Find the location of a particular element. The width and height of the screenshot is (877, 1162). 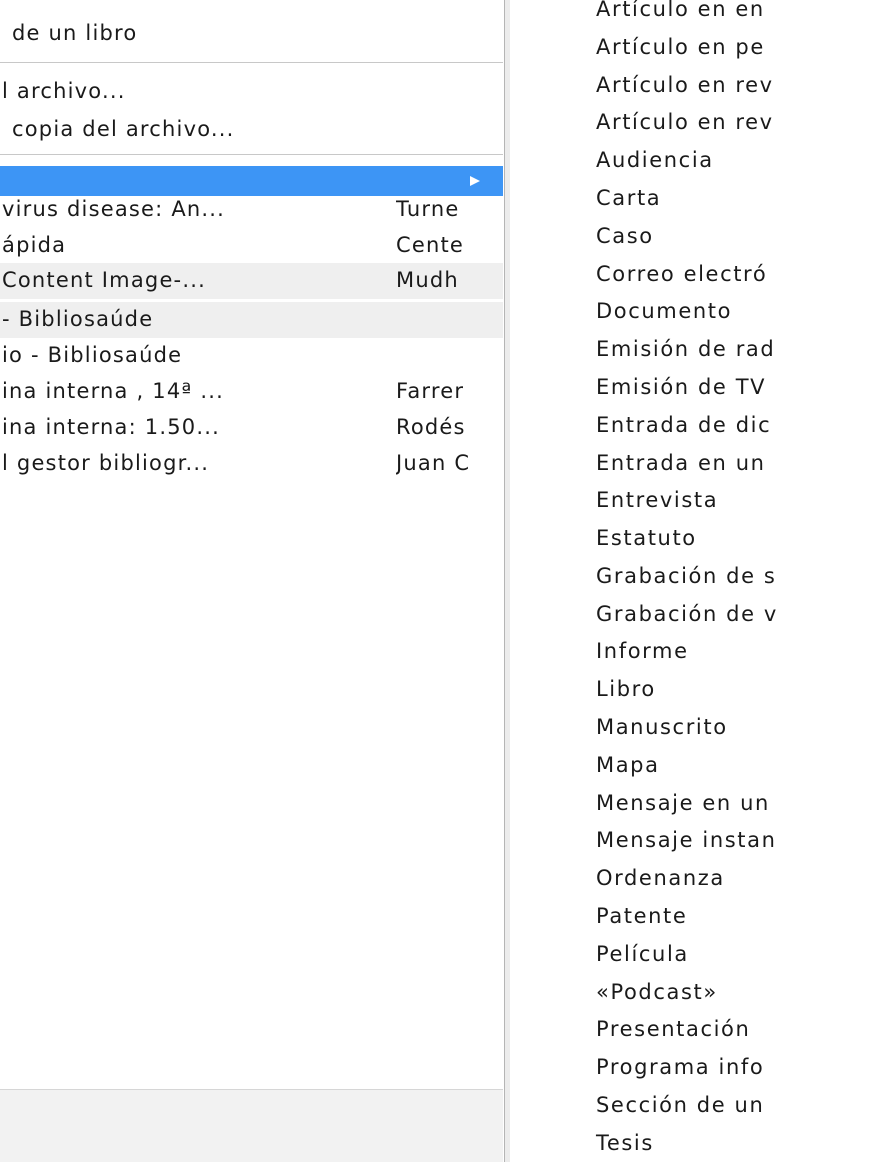

submenu-item: Audiencia is located at coordinates (655, 166).